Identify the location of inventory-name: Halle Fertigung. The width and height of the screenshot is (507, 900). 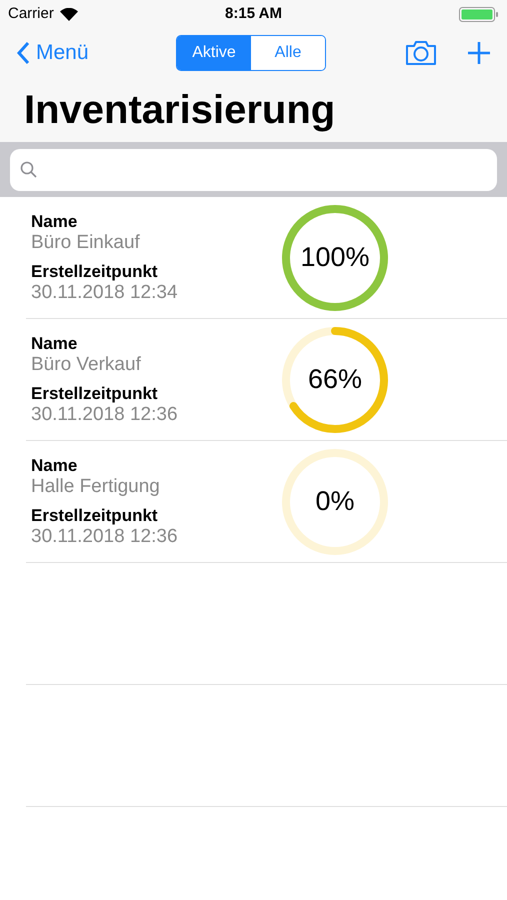
(96, 487).